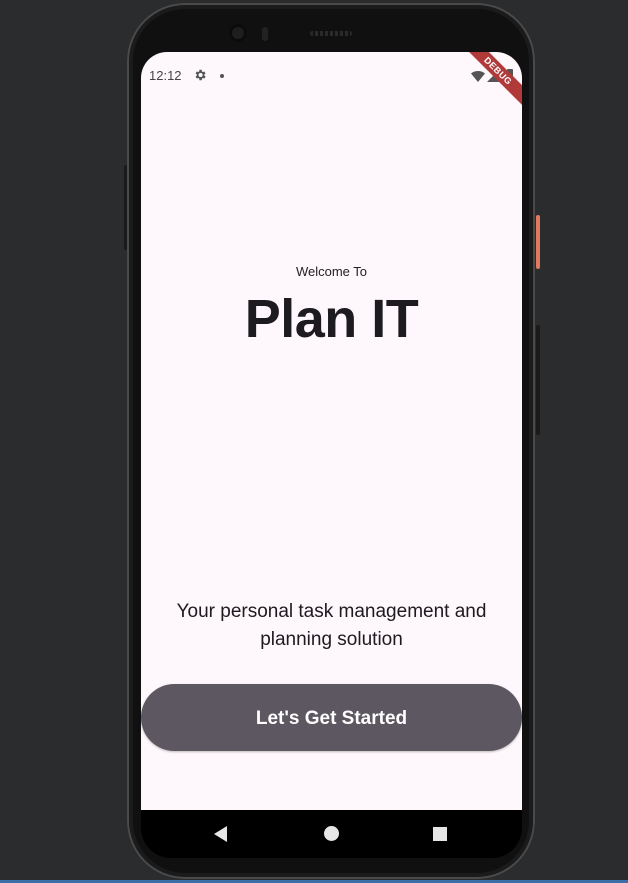 The width and height of the screenshot is (628, 883). What do you see at coordinates (238, 33) in the screenshot?
I see `front-camera` at bounding box center [238, 33].